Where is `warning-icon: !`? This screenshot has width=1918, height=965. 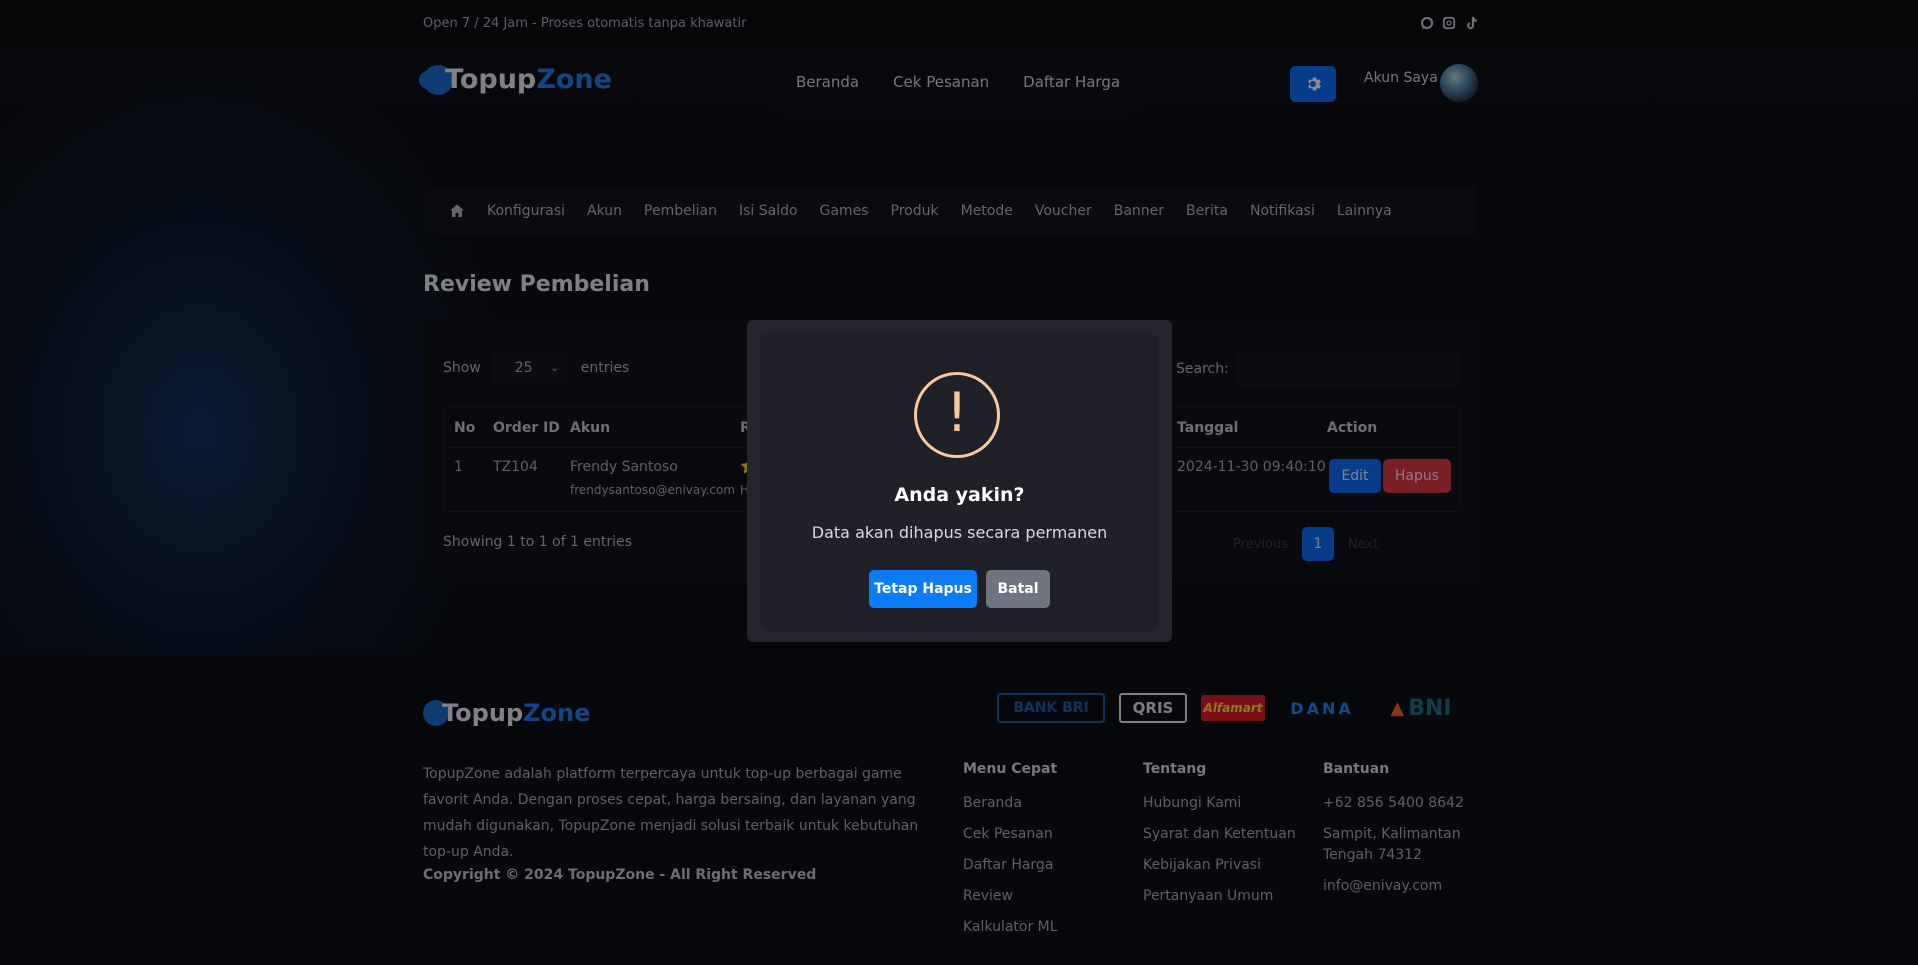
warning-icon: ! is located at coordinates (957, 415).